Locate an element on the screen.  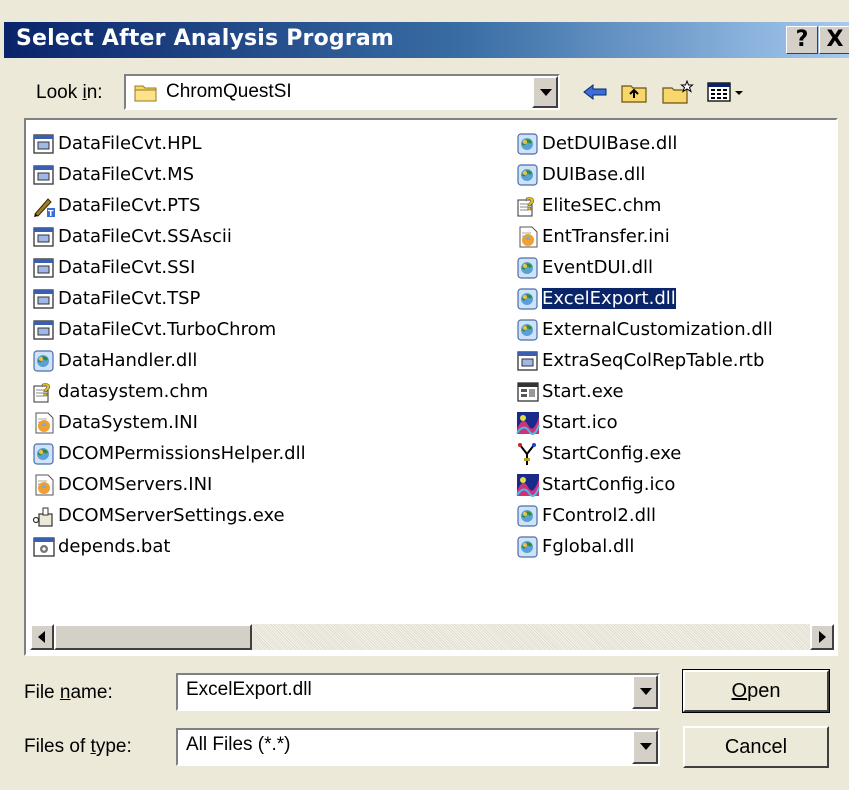
file-item: EntTransfer.ini is located at coordinates (644, 236).